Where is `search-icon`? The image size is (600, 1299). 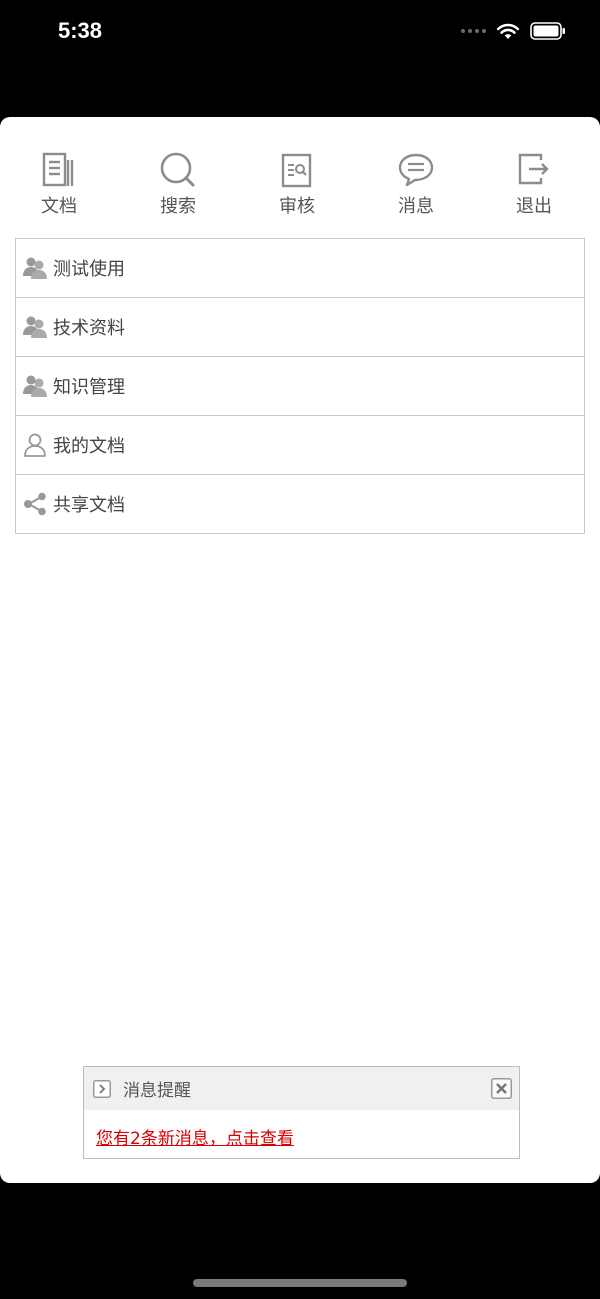
search-icon is located at coordinates (177, 169).